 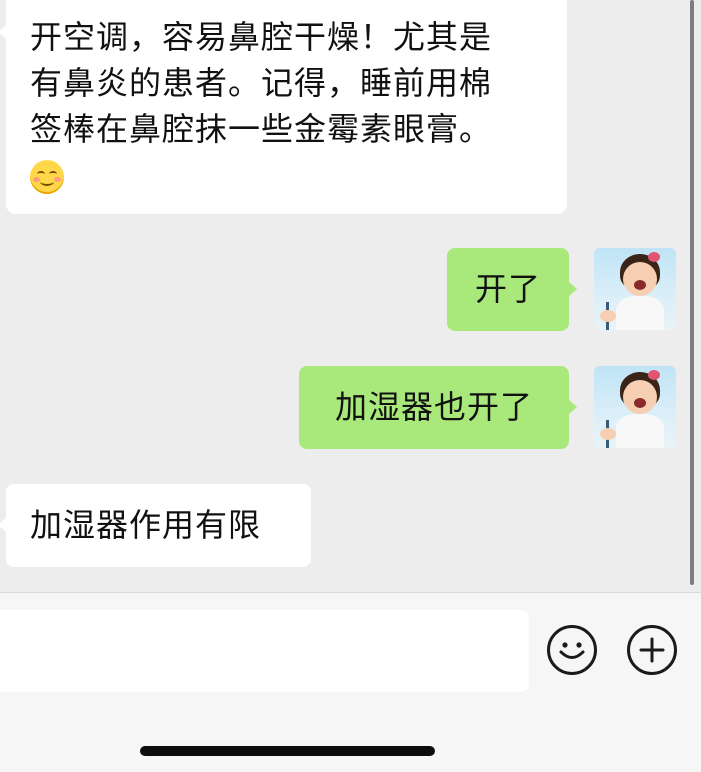 I want to click on plus-icon, so click(x=652, y=650).